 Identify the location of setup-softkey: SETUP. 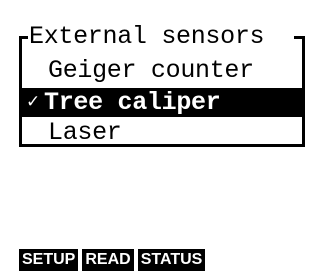
(49, 260).